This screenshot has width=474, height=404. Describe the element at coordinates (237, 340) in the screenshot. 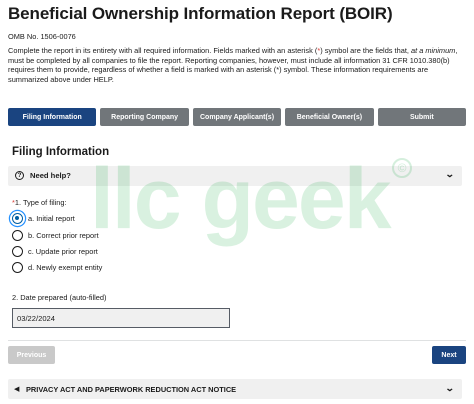

I see `divider` at that location.